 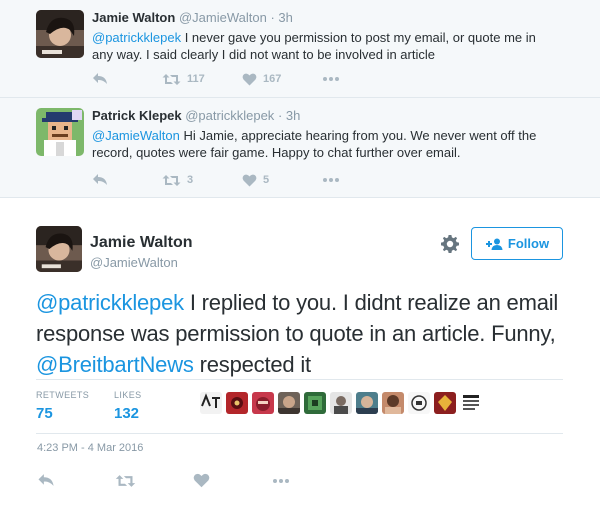 What do you see at coordinates (252, 364) in the screenshot?
I see `tweet-text-end: respected it` at bounding box center [252, 364].